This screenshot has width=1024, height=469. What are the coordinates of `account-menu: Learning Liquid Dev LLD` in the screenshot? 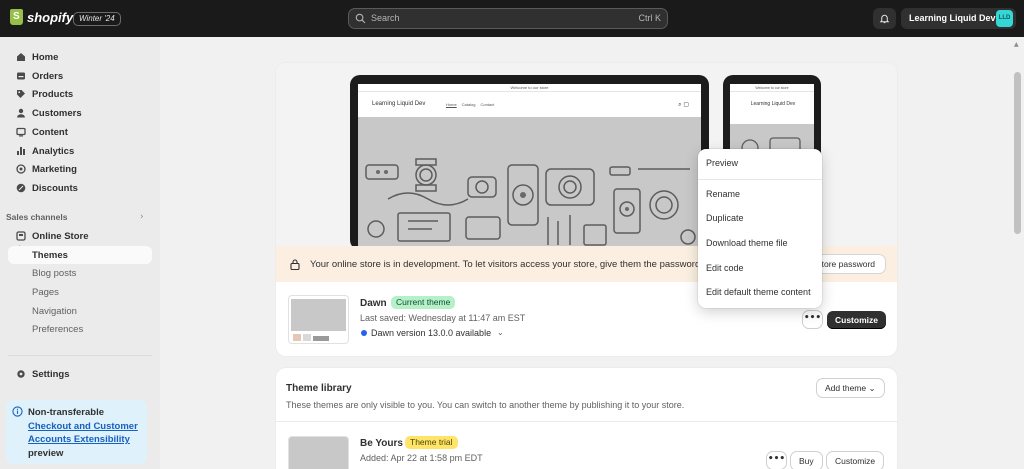 It's located at (958, 18).